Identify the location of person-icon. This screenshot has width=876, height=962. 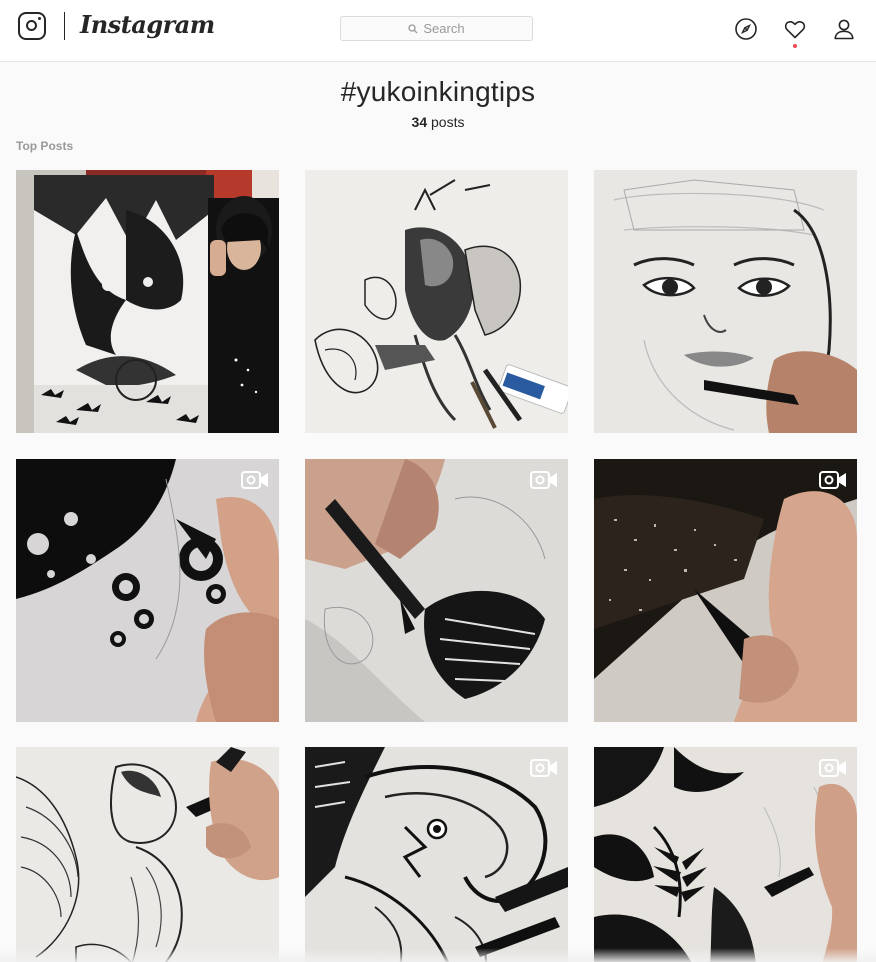
(844, 29).